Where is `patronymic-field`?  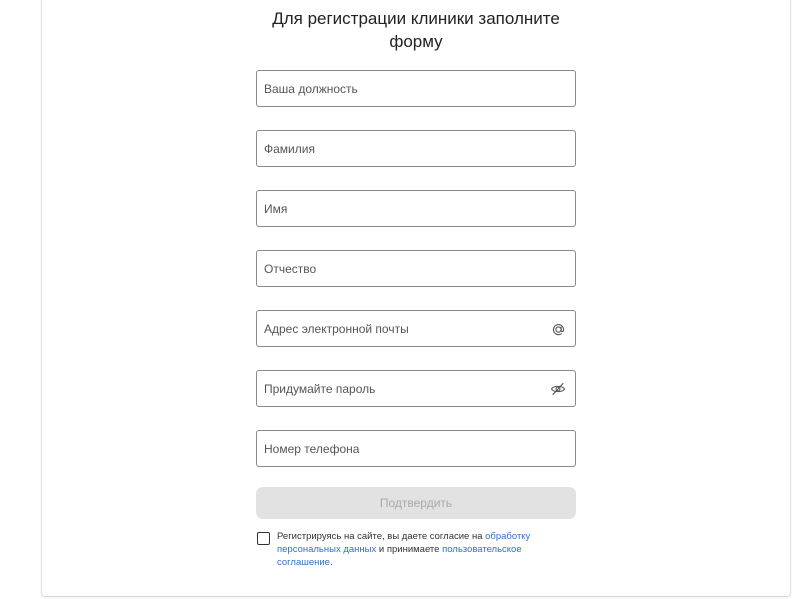
patronymic-field is located at coordinates (416, 268).